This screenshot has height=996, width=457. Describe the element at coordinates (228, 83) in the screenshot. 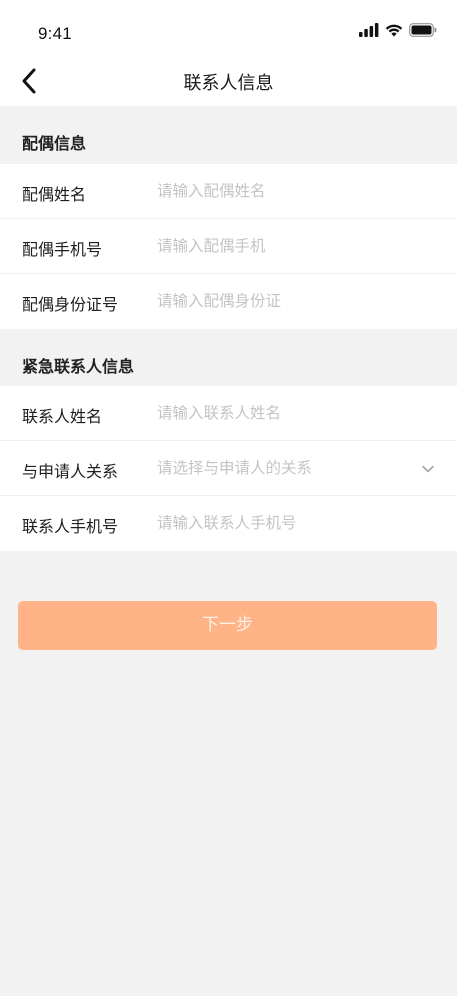

I see `page-title: 联系人信息` at that location.